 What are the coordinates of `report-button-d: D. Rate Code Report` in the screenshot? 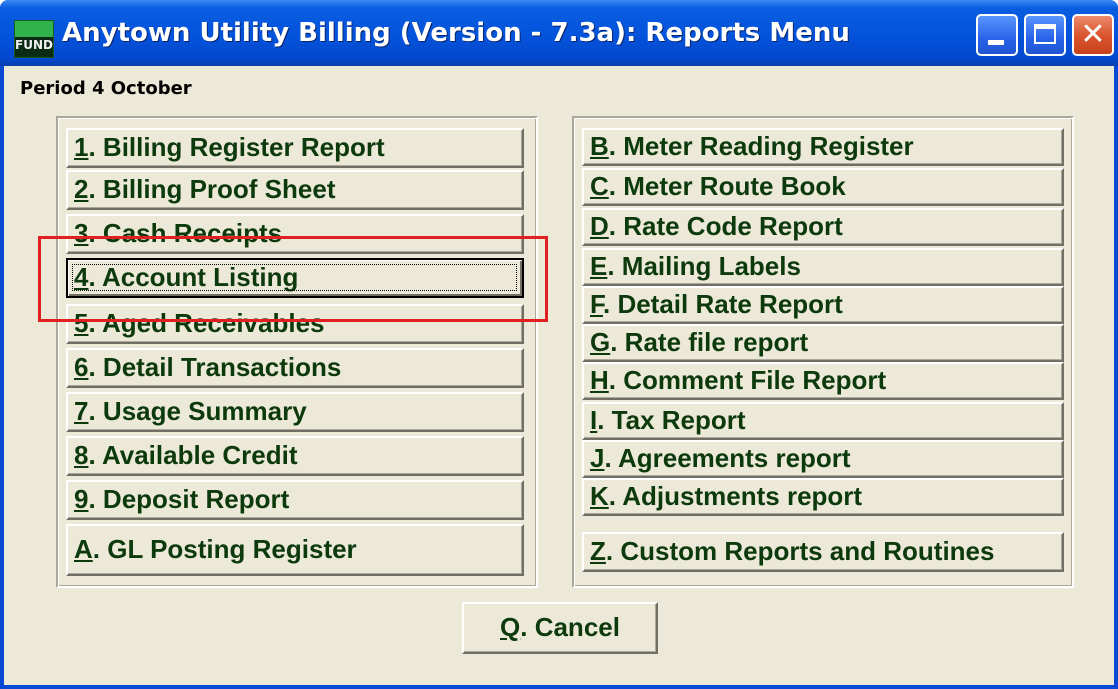 It's located at (823, 227).